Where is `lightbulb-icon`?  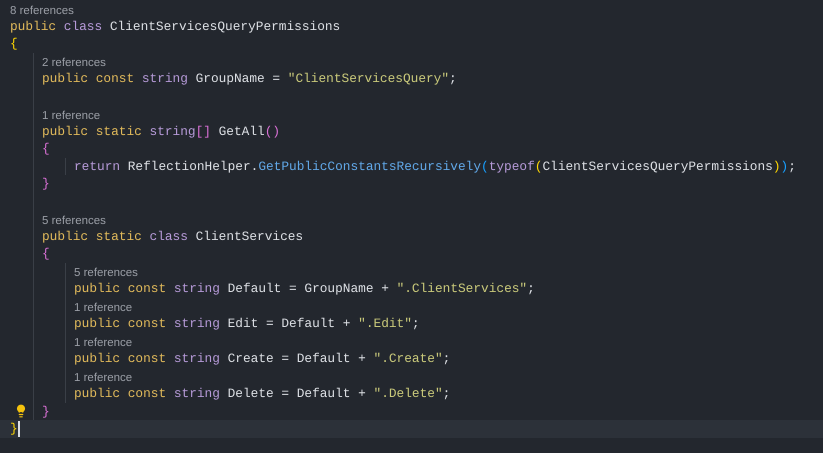
lightbulb-icon is located at coordinates (21, 411).